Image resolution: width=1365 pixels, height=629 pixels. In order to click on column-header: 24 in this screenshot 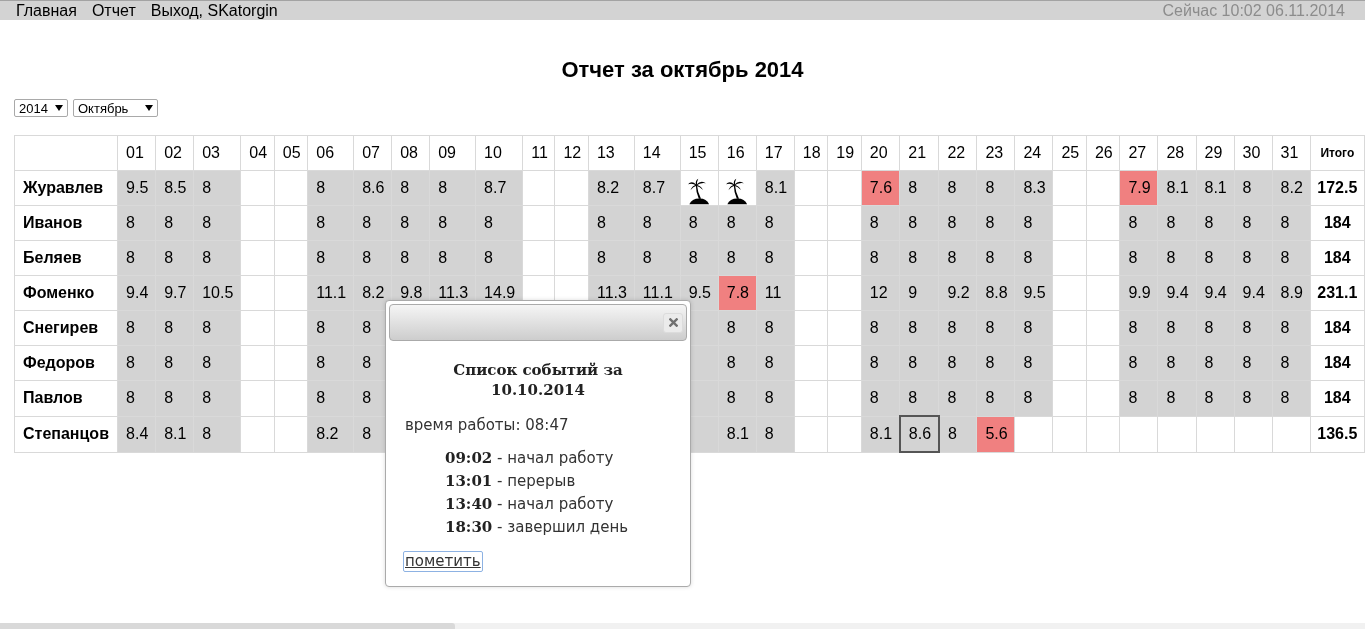, I will do `click(1033, 153)`.